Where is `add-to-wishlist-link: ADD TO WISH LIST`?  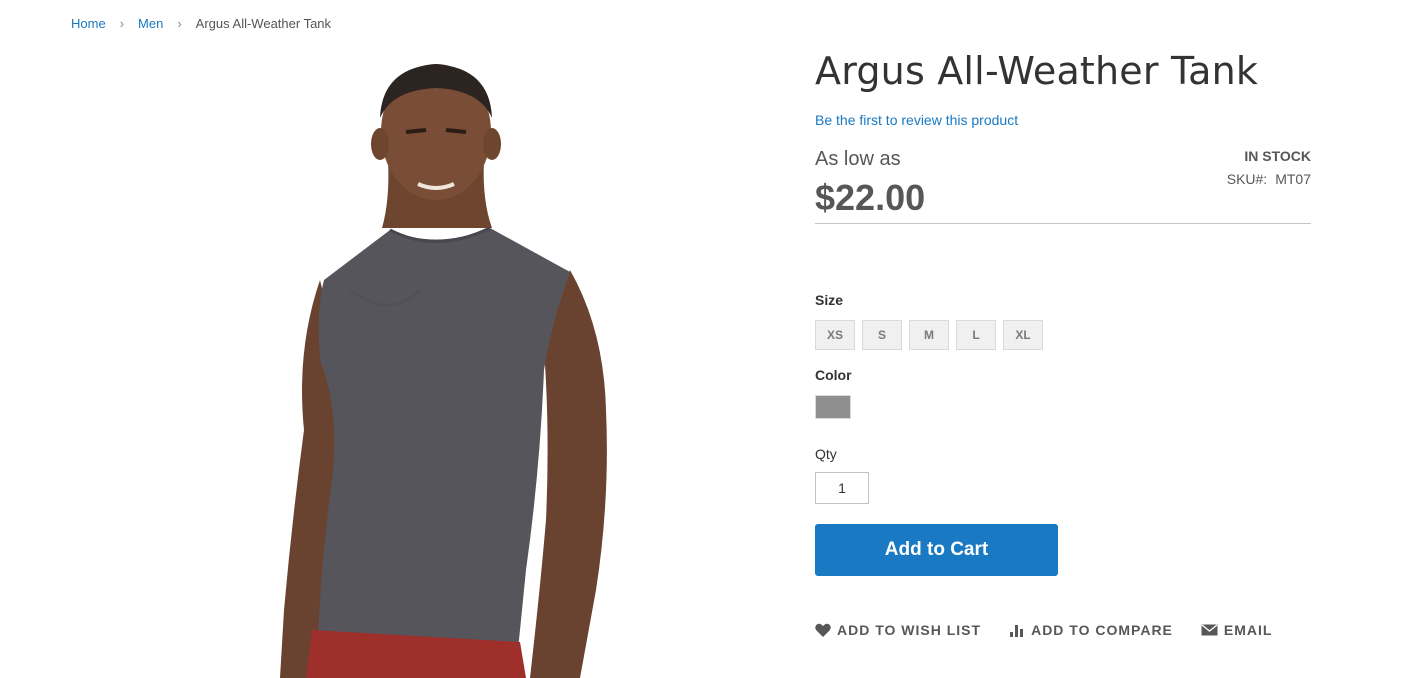 add-to-wishlist-link: ADD TO WISH LIST is located at coordinates (898, 630).